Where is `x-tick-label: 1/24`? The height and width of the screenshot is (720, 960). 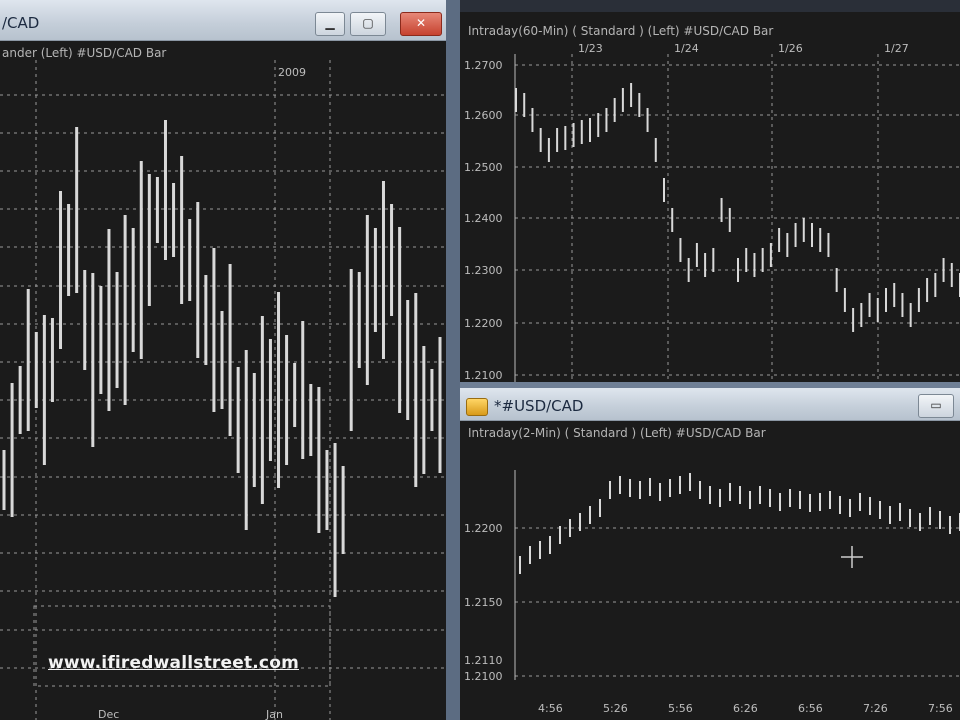 x-tick-label: 1/24 is located at coordinates (686, 48).